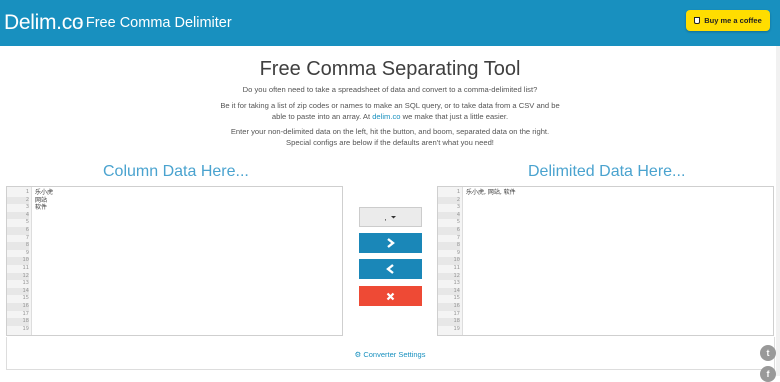  What do you see at coordinates (154, 23) in the screenshot?
I see `site-tagline: - Free Comma Delimiter` at bounding box center [154, 23].